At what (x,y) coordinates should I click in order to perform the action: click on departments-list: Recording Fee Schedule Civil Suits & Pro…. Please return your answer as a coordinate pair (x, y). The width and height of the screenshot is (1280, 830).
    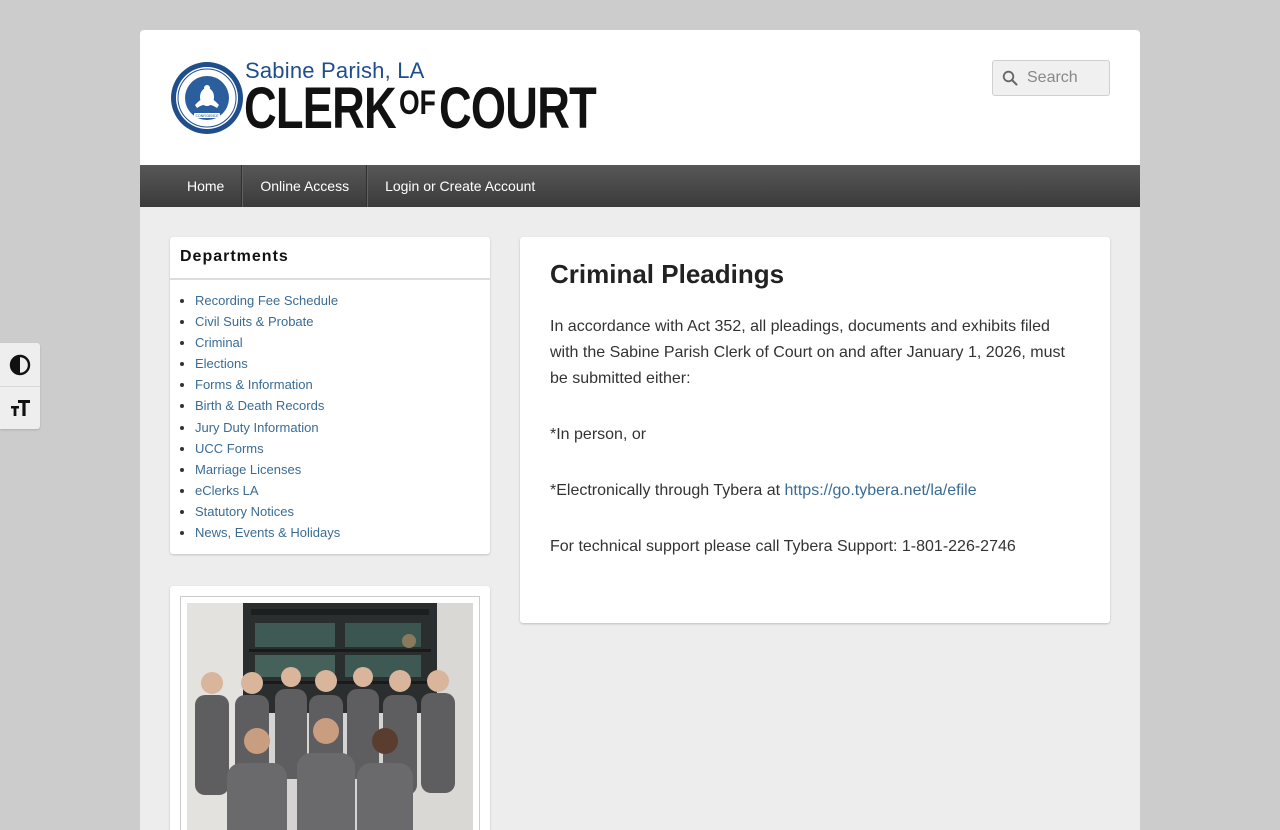
    Looking at the image, I should click on (330, 411).